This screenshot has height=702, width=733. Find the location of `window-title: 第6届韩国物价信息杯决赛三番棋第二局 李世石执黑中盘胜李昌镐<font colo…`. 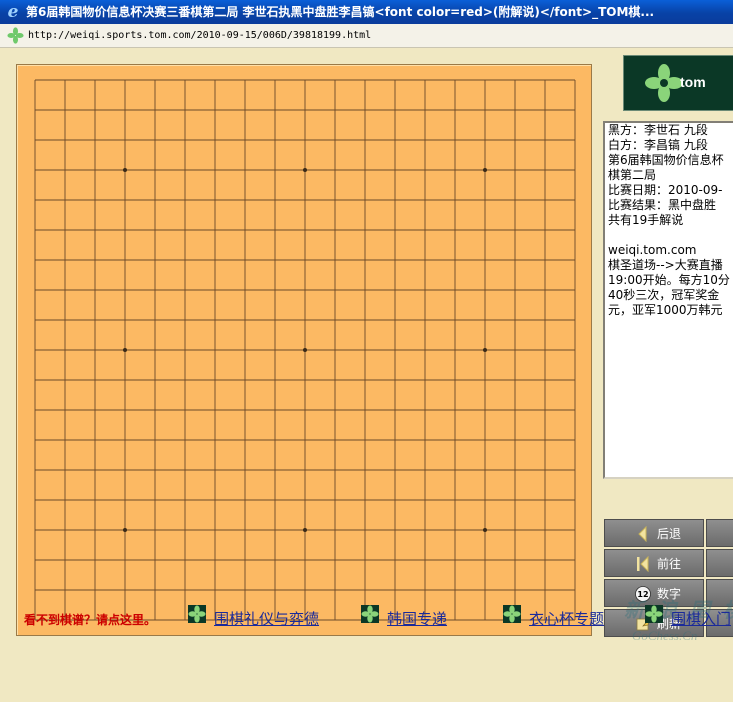

window-title: 第6届韩国物价信息杯决赛三番棋第二局 李世石执黑中盘胜李昌镐<font colo… is located at coordinates (340, 12).